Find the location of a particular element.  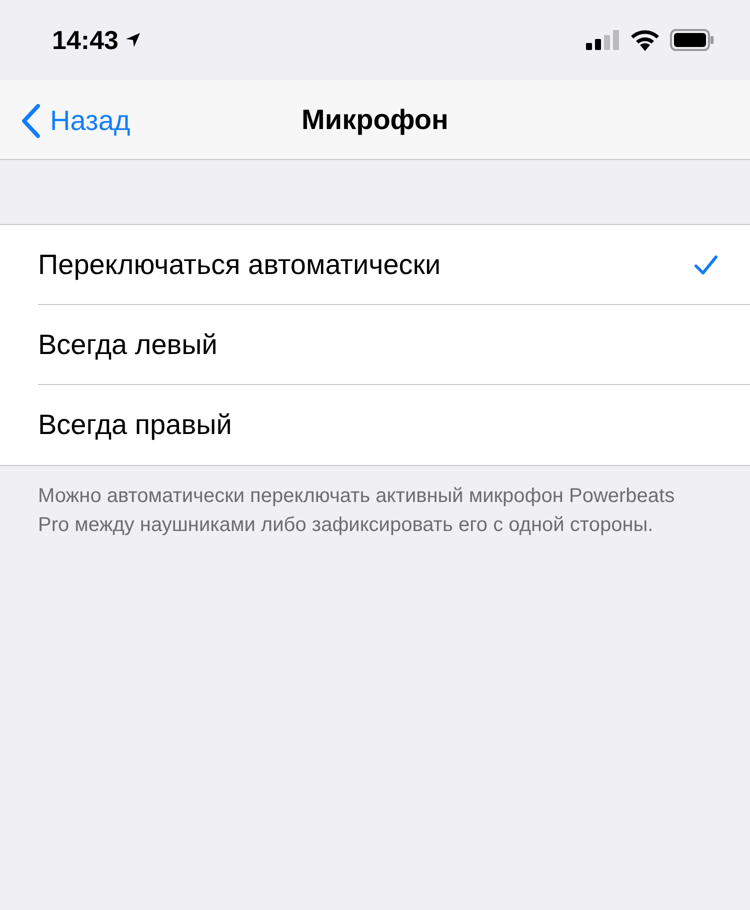

back-button: Назад is located at coordinates (75, 121).